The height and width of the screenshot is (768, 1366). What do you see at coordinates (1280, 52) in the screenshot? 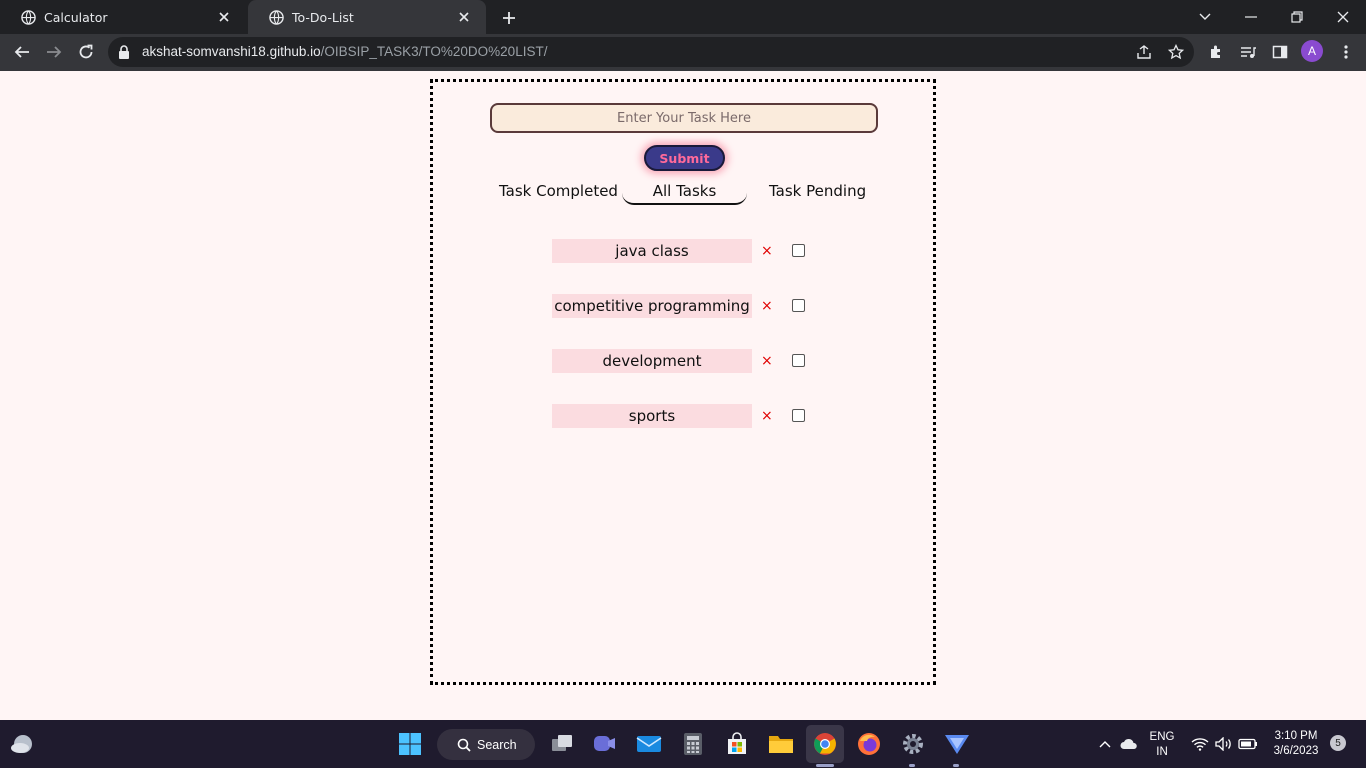
I see `side-panel-icon` at bounding box center [1280, 52].